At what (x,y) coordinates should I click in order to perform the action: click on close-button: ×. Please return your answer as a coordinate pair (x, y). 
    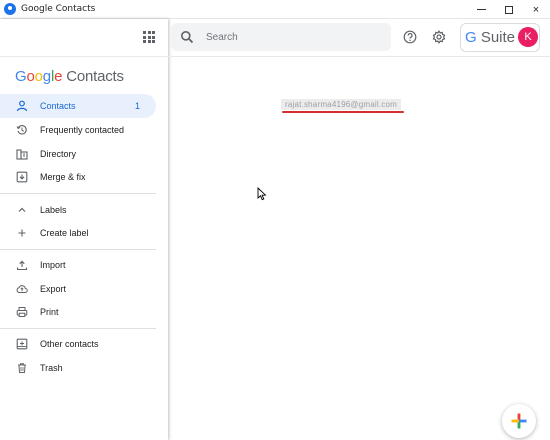
    Looking at the image, I should click on (536, 9).